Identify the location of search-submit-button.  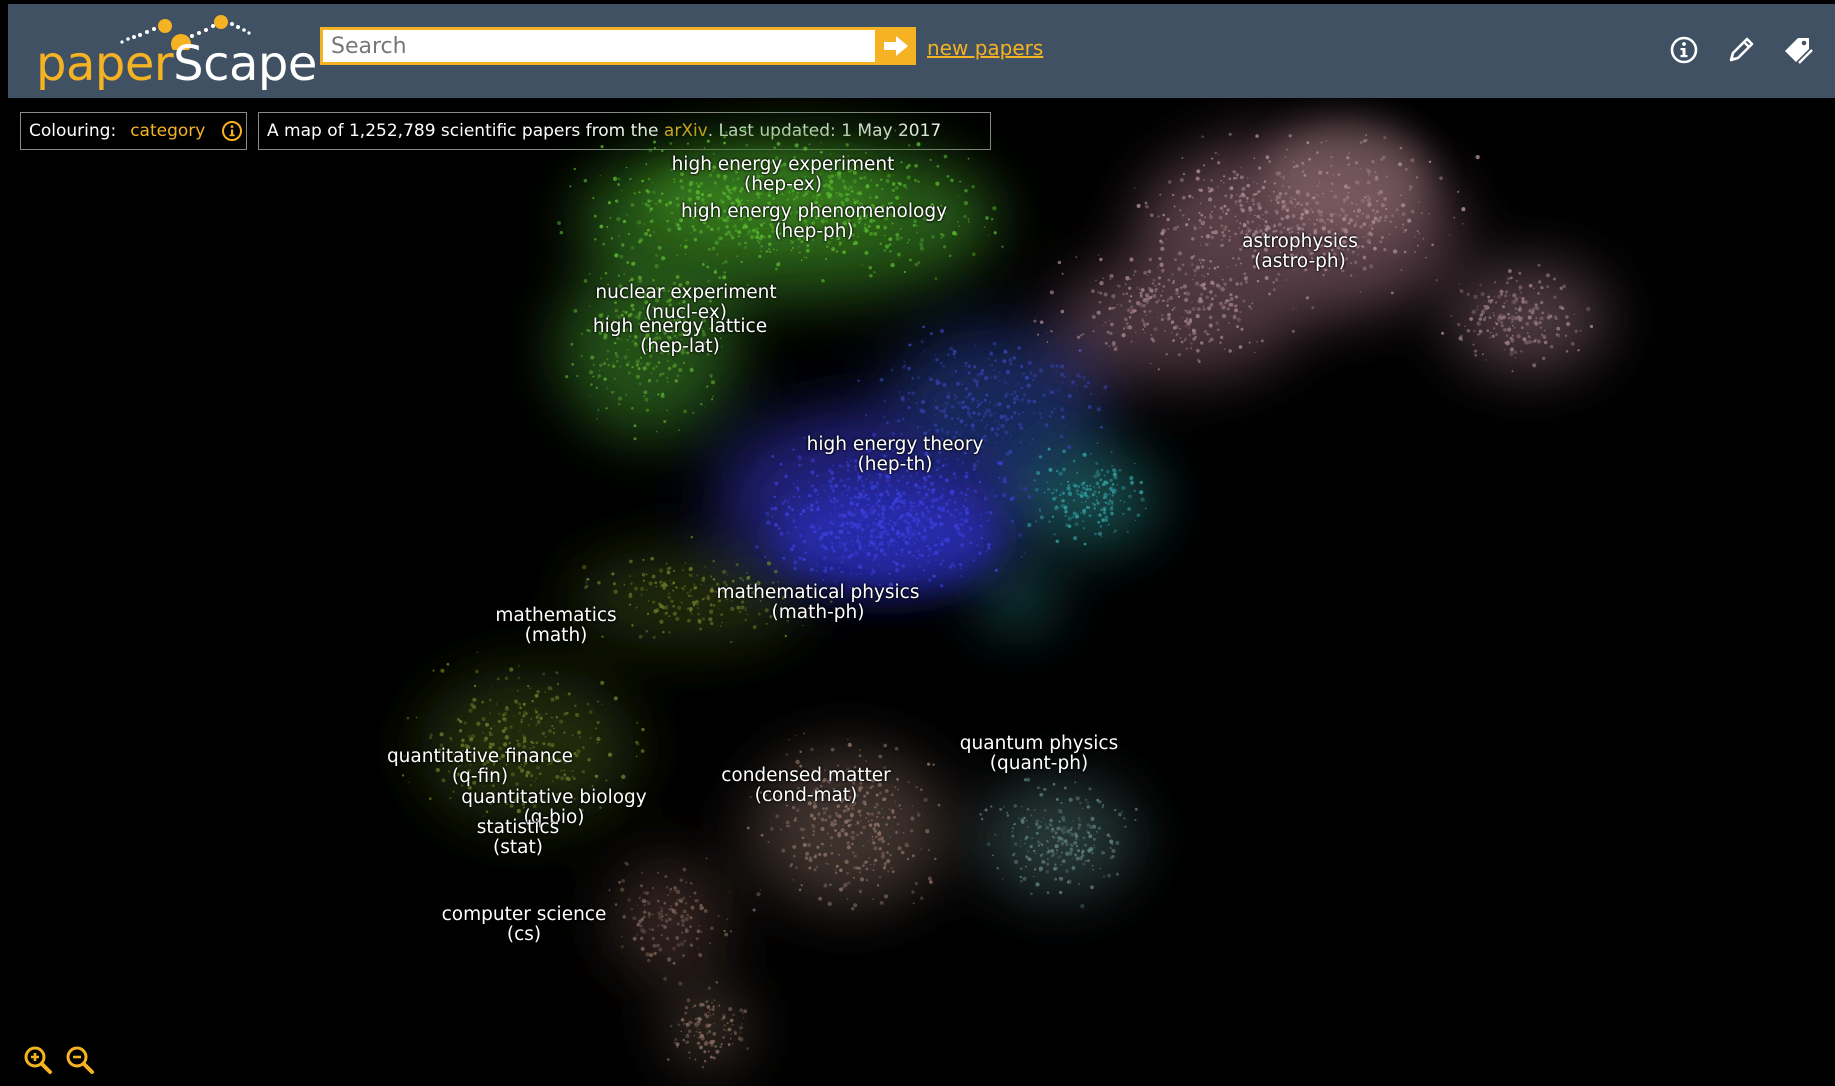
(896, 46).